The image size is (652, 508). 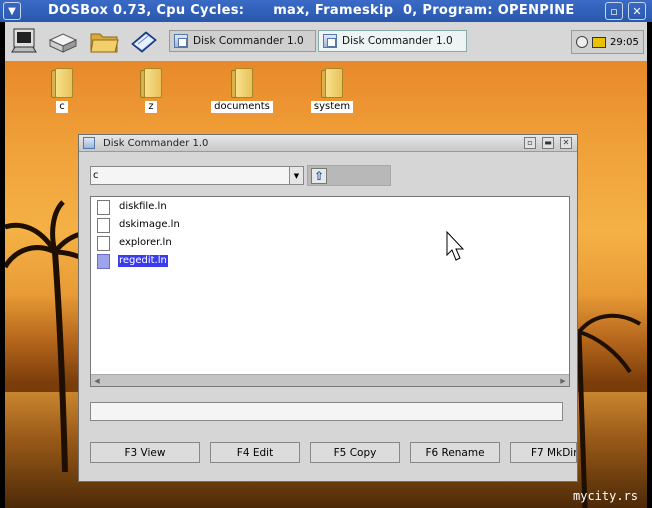 I want to click on notebook-icon, so click(x=144, y=42).